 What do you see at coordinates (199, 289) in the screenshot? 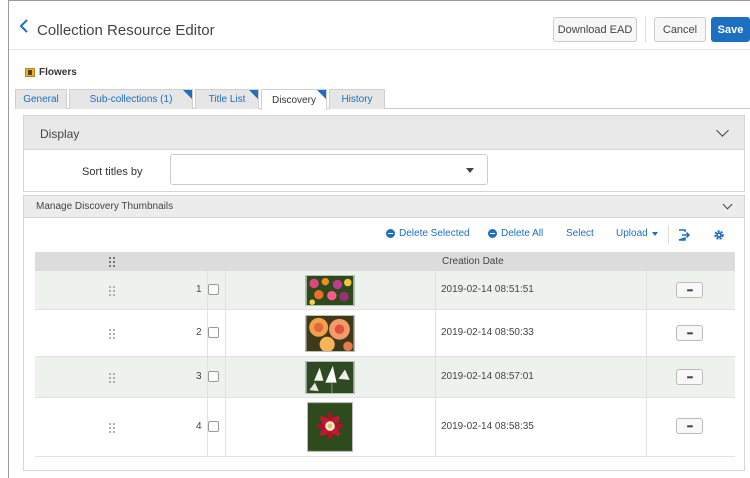
I see `row-index: 1` at bounding box center [199, 289].